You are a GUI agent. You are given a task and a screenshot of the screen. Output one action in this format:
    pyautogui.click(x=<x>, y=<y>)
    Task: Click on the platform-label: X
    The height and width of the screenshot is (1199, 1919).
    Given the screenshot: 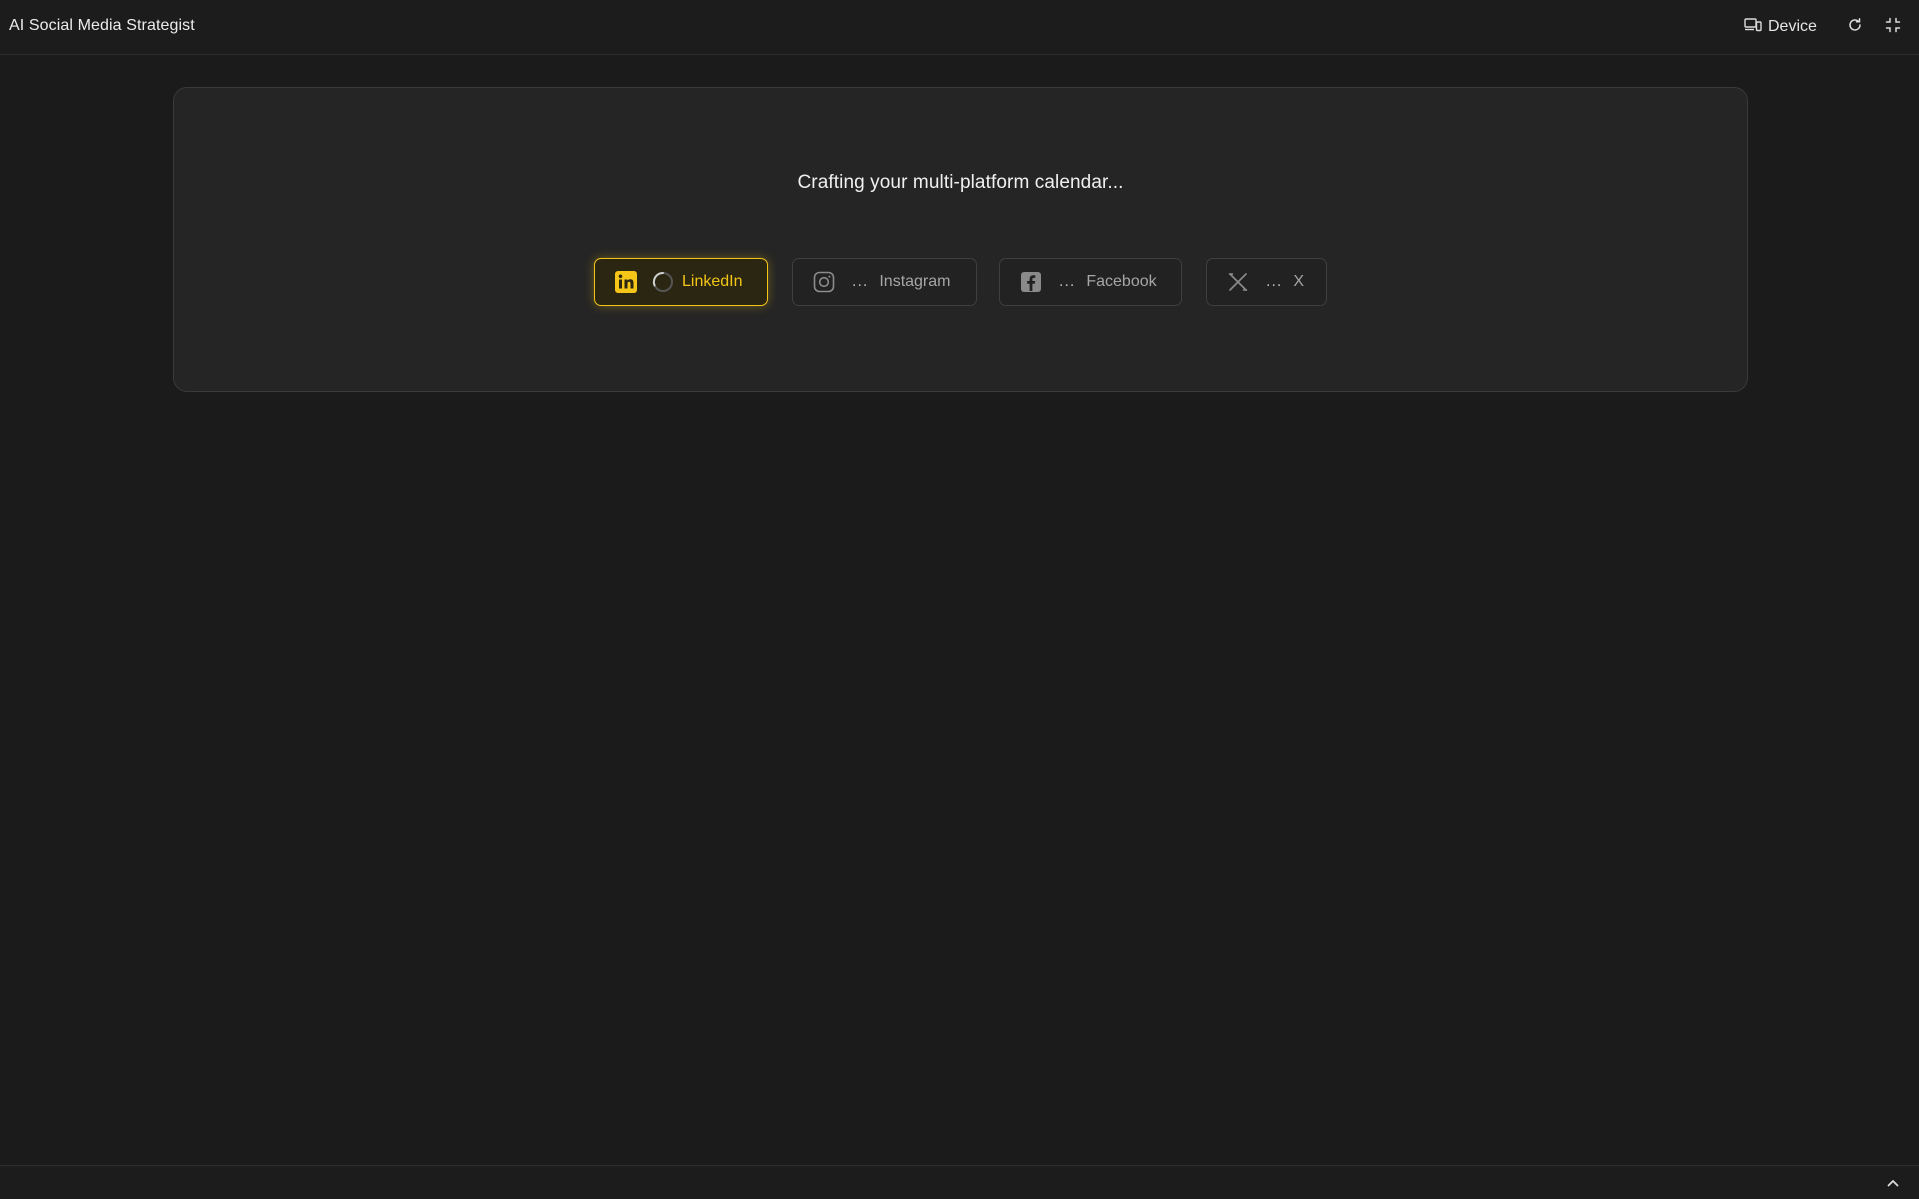 What is the action you would take?
    pyautogui.click(x=1299, y=281)
    